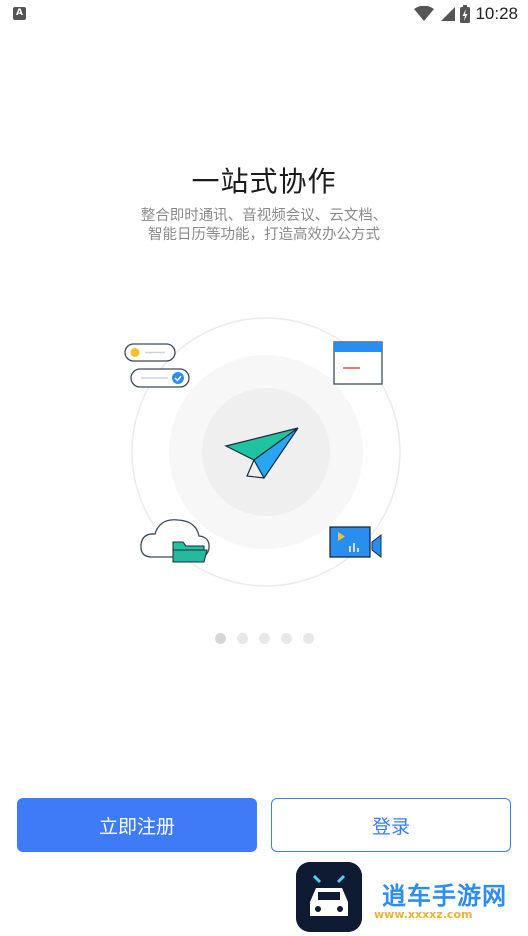  I want to click on onboarding-title: 一站式协作, so click(264, 181).